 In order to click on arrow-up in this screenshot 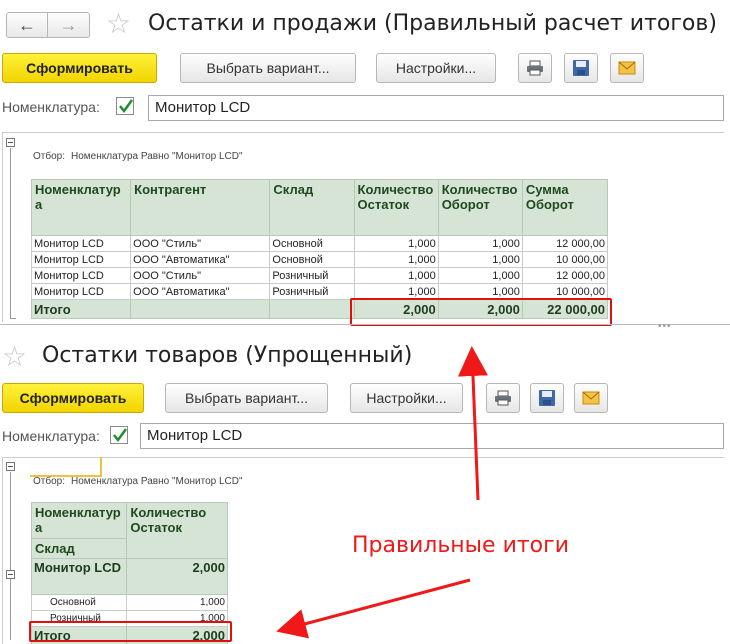, I will do `click(472, 423)`.